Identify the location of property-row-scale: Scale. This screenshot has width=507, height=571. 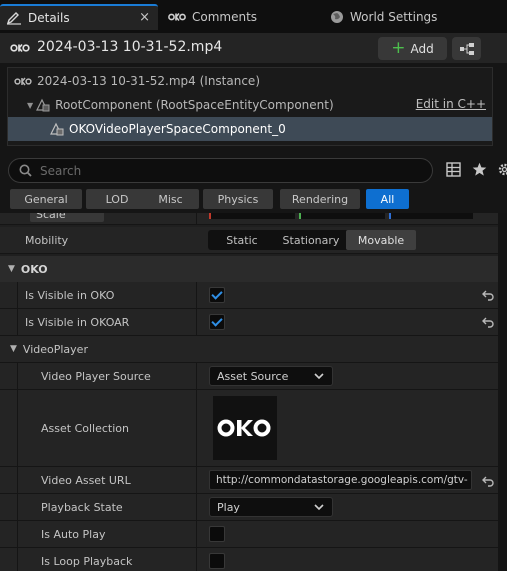
(249, 219).